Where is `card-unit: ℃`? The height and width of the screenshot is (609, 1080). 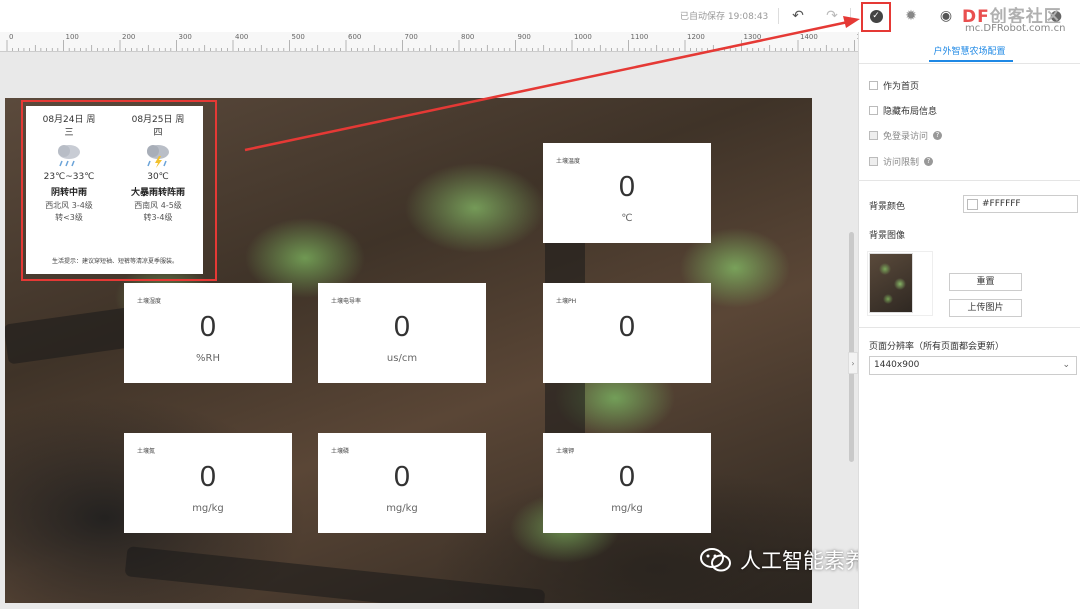 card-unit: ℃ is located at coordinates (627, 218).